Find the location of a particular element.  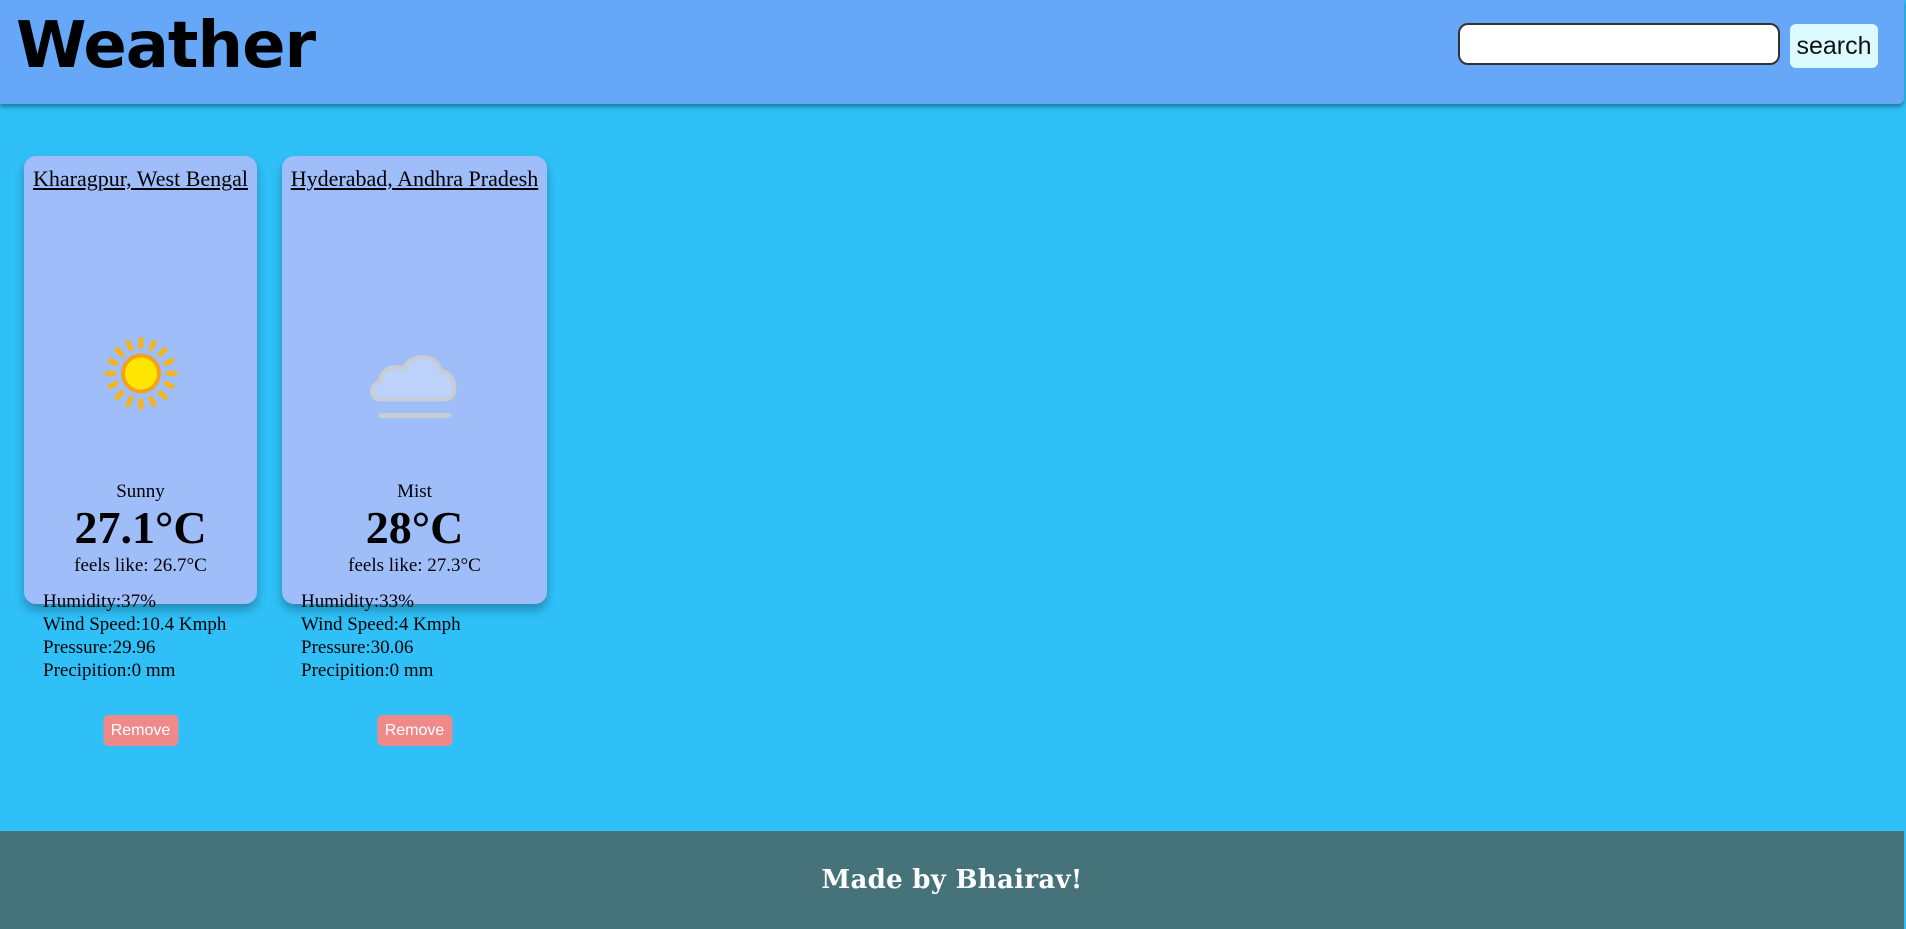

temperature-value: 27.1°C is located at coordinates (140, 527).